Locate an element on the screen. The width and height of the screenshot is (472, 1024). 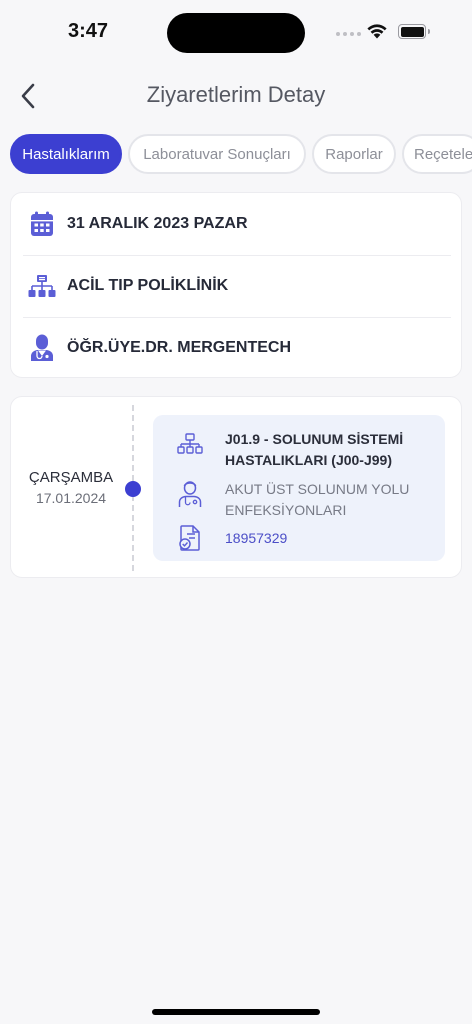
info-row-clinic: ACİL TIP POLİKLİNİK is located at coordinates (237, 286).